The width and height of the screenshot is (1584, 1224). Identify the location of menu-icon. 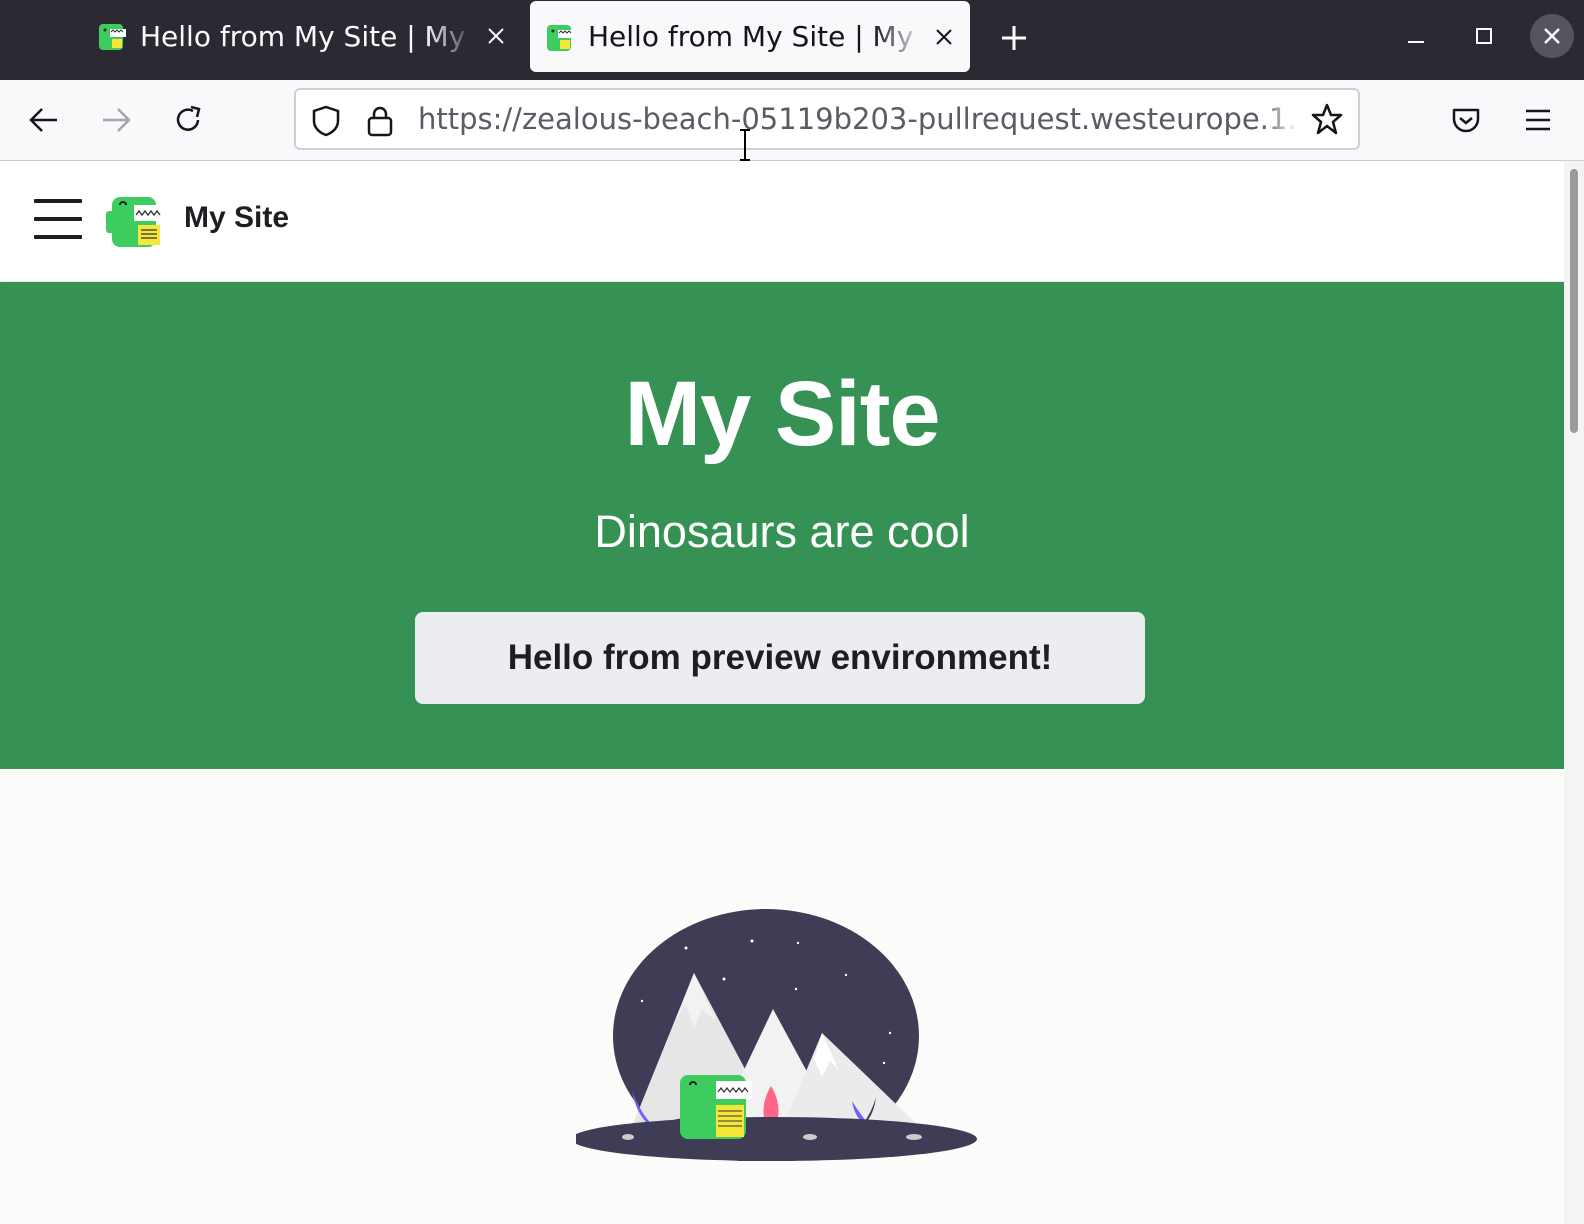
(1538, 120).